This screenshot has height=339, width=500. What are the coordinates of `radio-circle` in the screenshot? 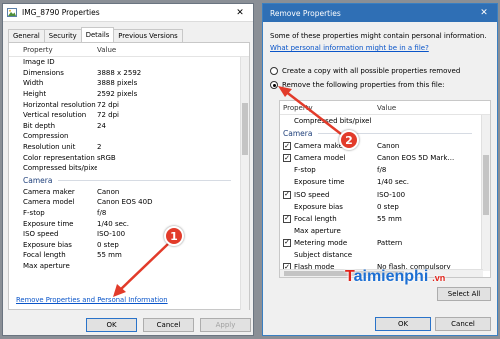 It's located at (274, 71).